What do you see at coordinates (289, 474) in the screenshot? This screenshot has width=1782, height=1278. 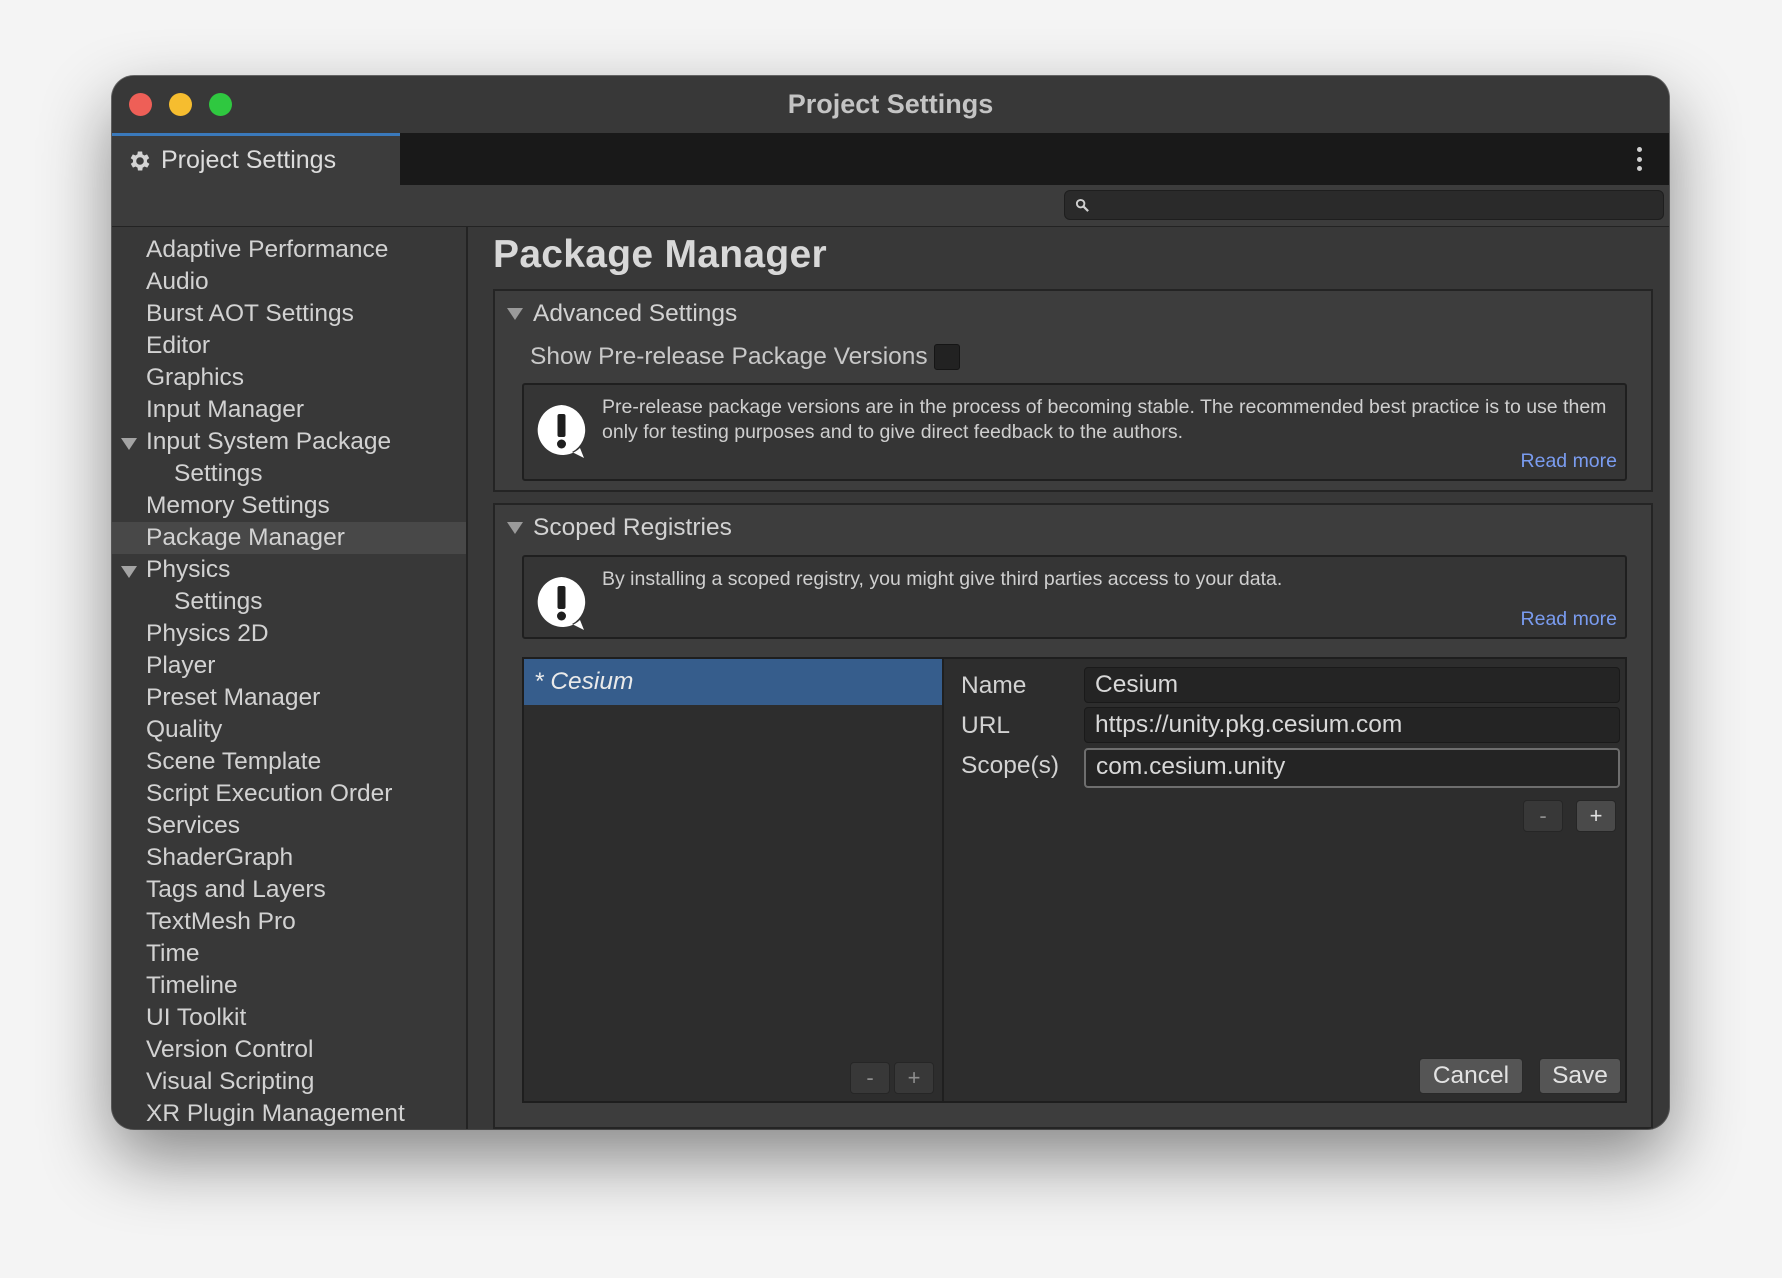 I see `sidebar-item-input-system-settings: Settings` at bounding box center [289, 474].